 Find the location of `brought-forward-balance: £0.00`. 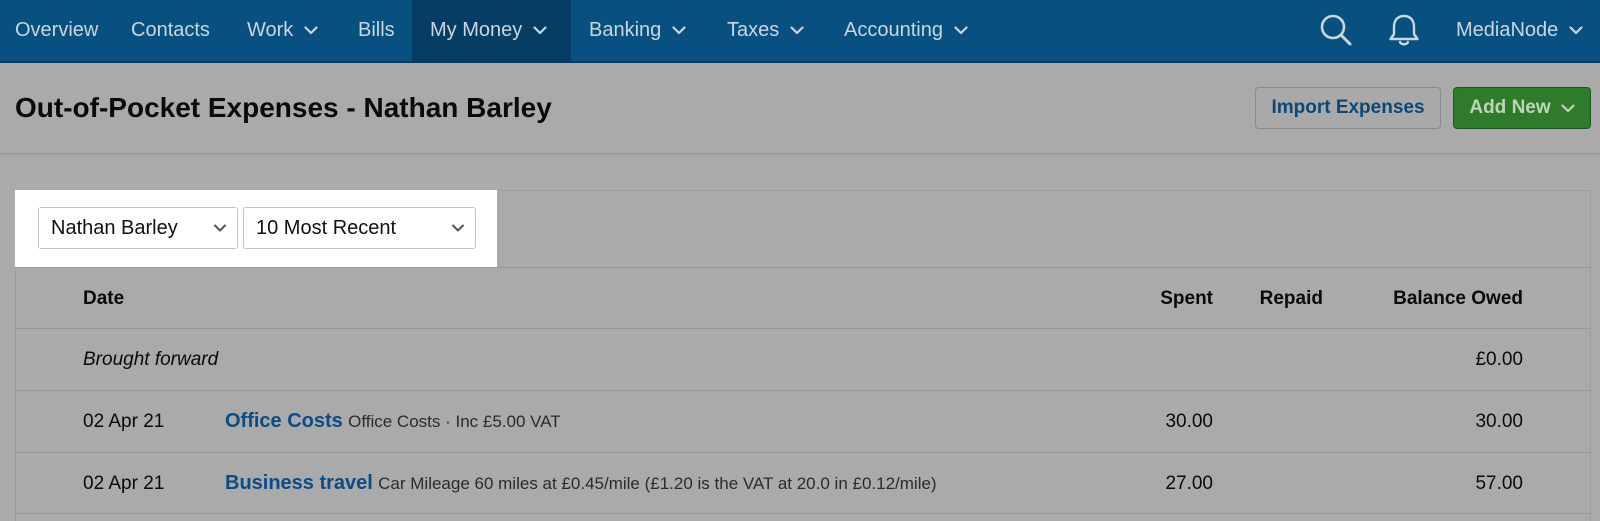

brought-forward-balance: £0.00 is located at coordinates (1499, 359).